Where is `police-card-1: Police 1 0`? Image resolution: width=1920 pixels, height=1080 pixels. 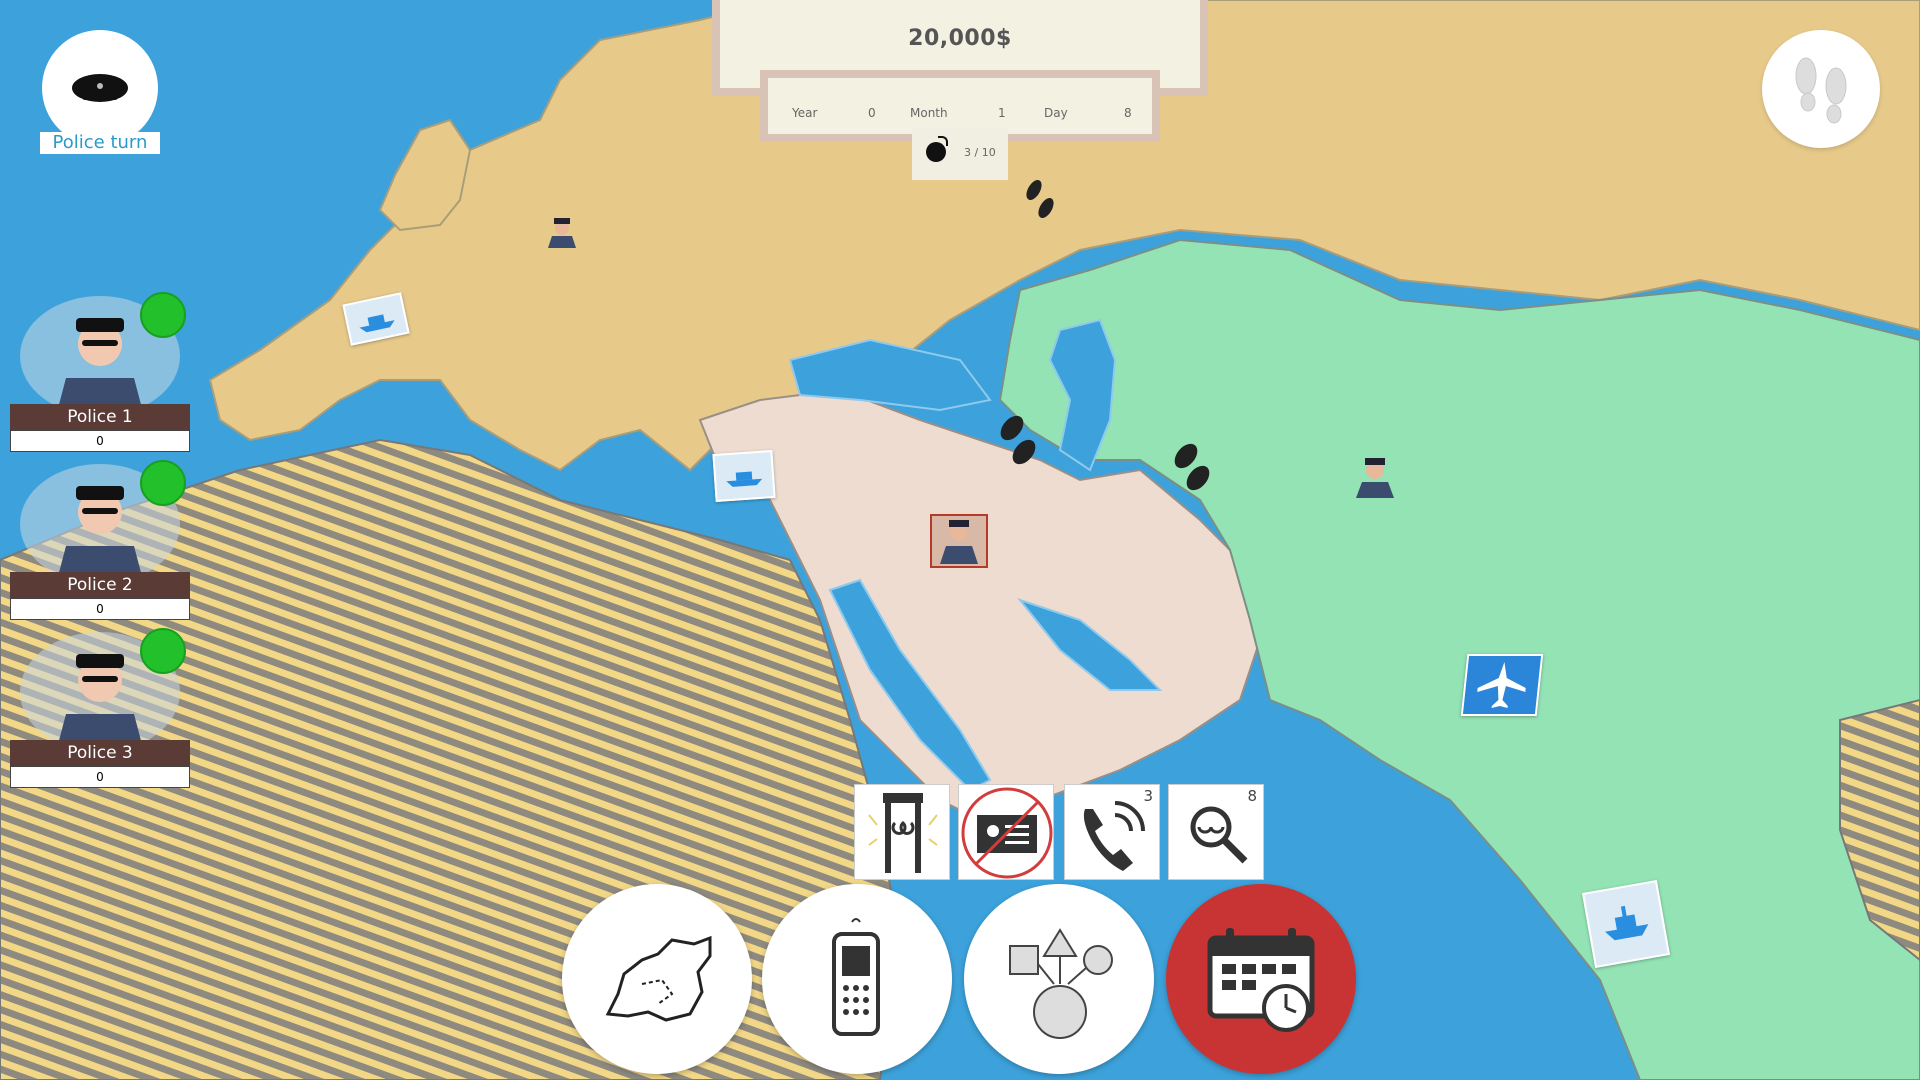
police-card-1: Police 1 0 is located at coordinates (100, 374).